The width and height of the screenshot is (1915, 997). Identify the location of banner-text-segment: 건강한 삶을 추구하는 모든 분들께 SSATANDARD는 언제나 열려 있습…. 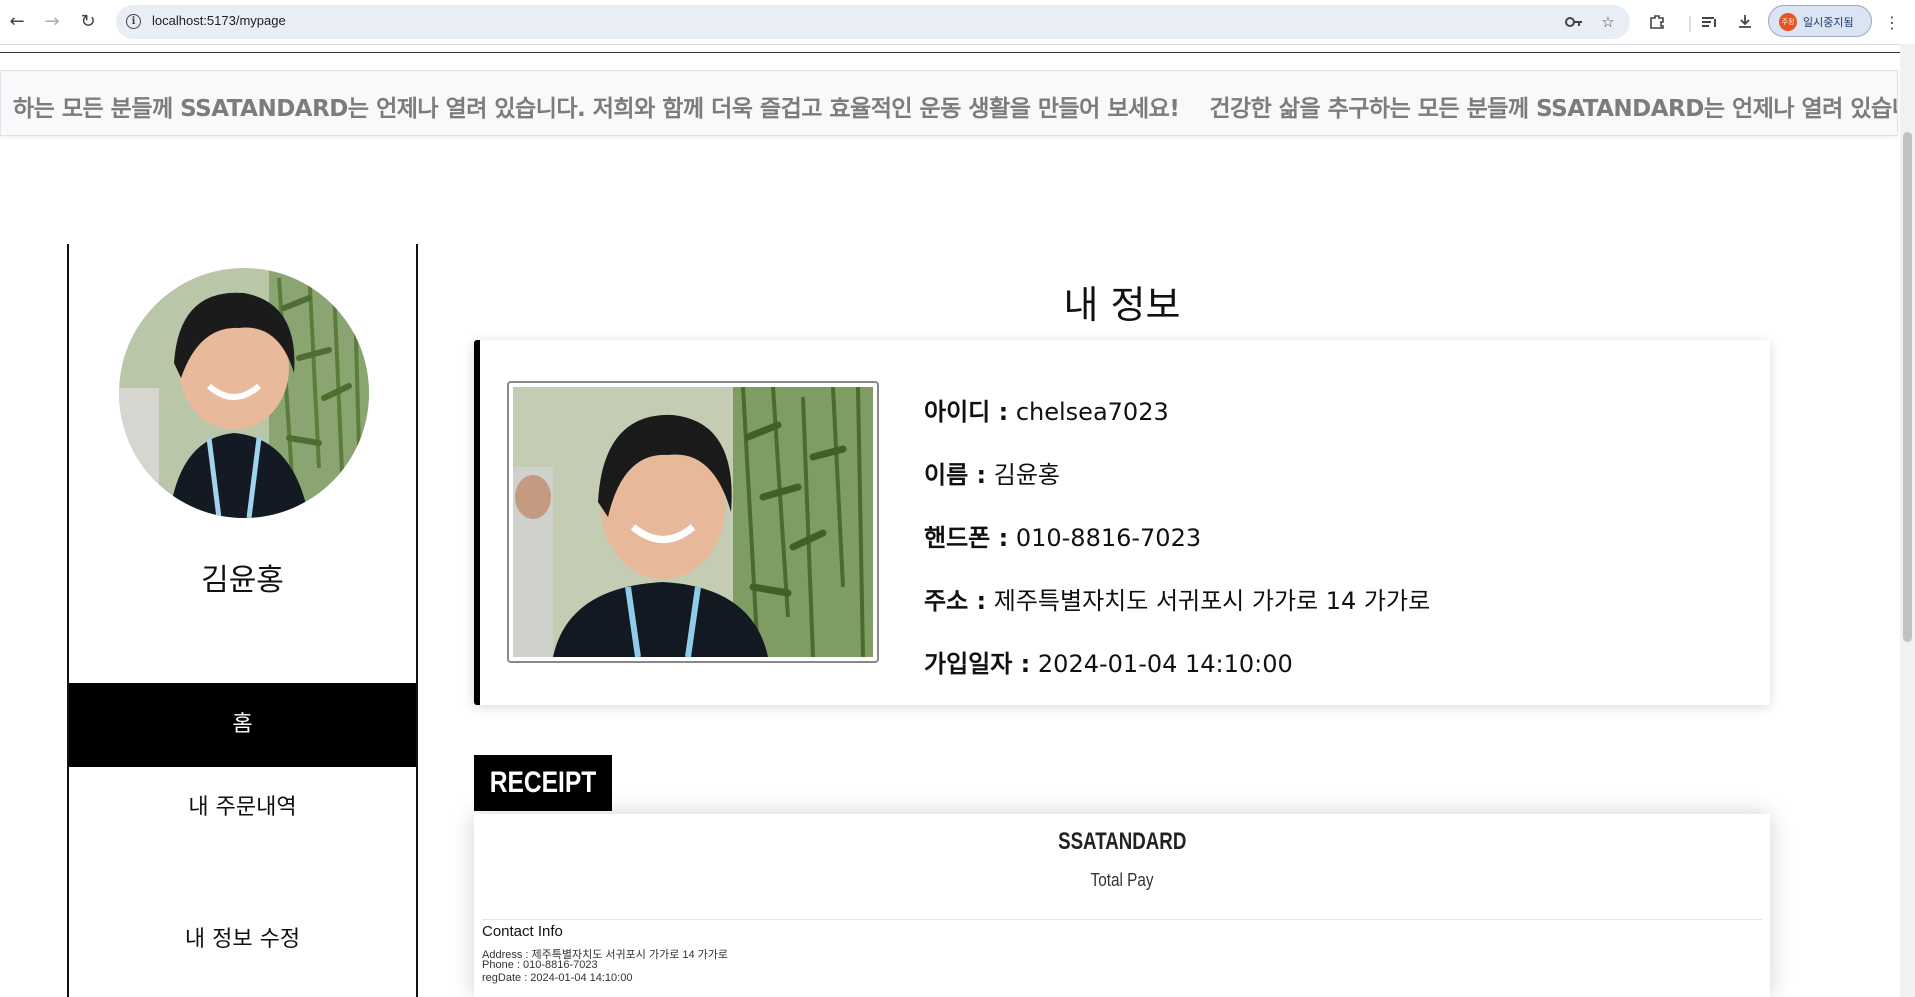
(1553, 109).